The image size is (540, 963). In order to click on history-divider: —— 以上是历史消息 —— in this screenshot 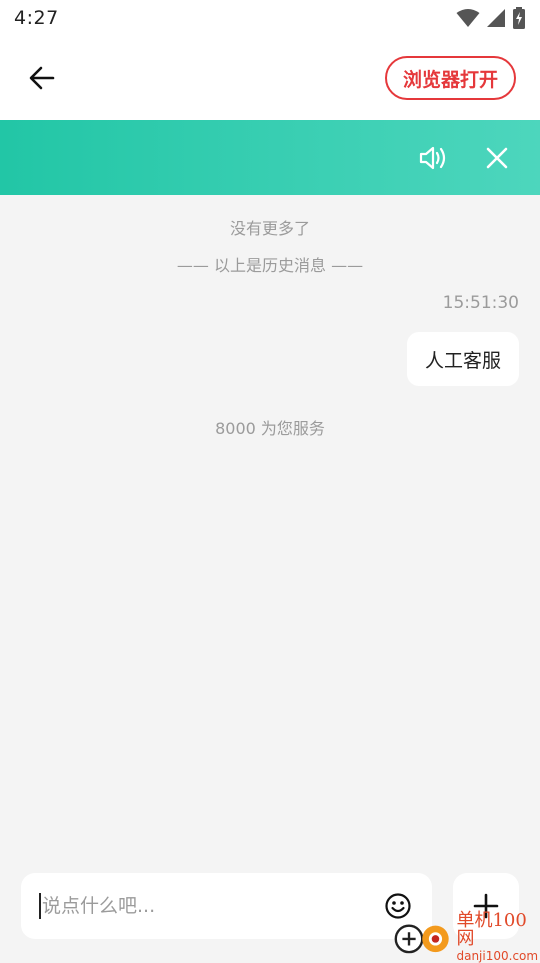, I will do `click(270, 265)`.